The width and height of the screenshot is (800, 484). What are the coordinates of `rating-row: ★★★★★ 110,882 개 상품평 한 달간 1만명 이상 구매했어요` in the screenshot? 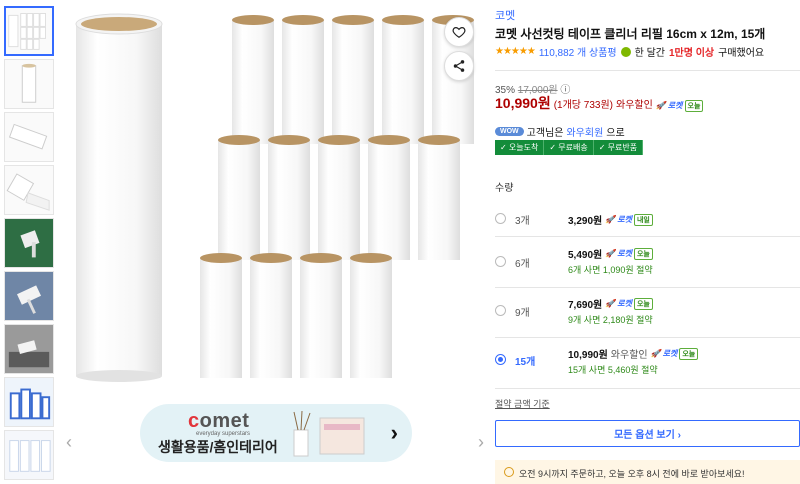 It's located at (629, 51).